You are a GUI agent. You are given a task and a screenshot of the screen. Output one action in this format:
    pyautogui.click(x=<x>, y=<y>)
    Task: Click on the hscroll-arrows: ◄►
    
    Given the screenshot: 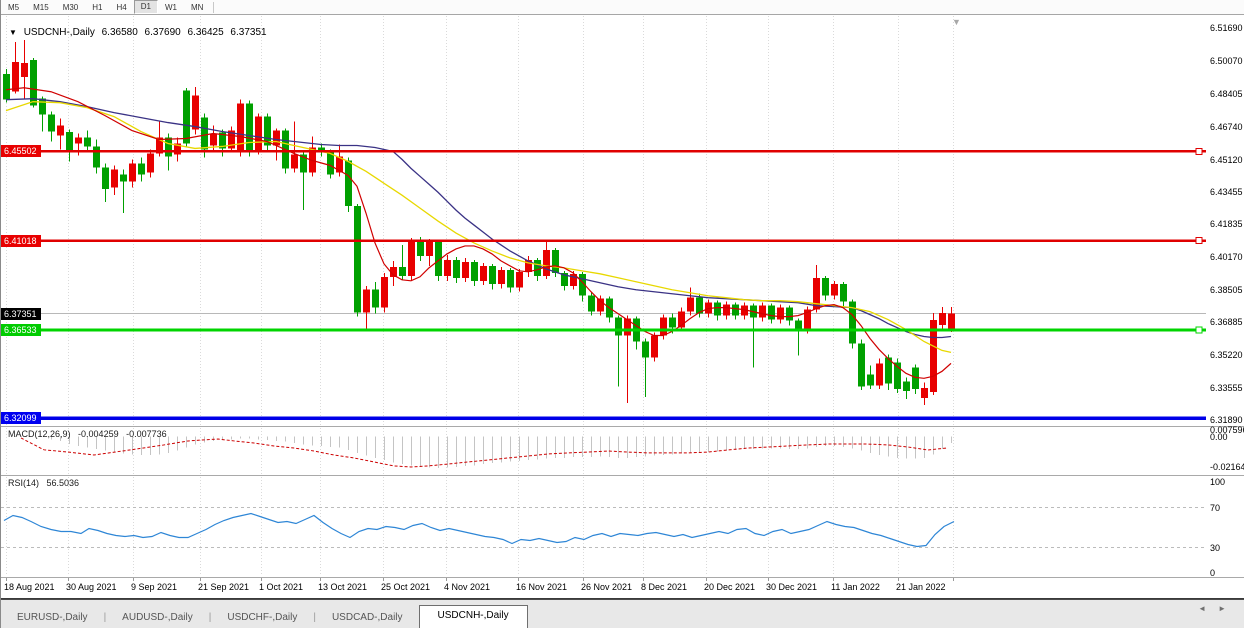 What is the action you would take?
    pyautogui.click(x=1218, y=608)
    